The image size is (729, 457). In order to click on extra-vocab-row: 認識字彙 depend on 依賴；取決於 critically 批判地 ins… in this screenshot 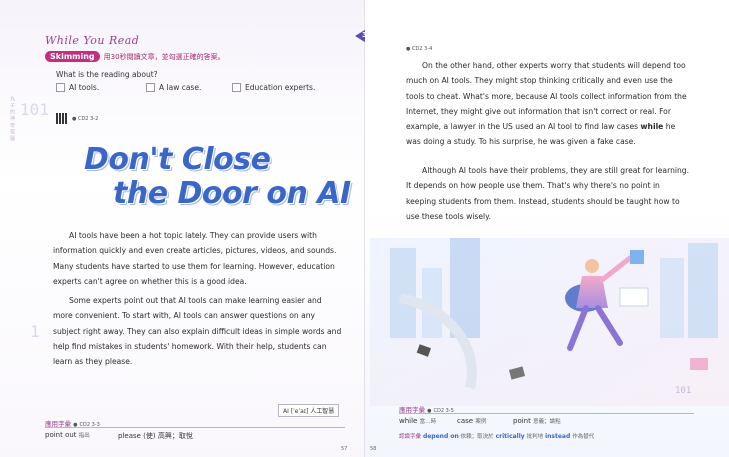, I will do `click(497, 436)`.